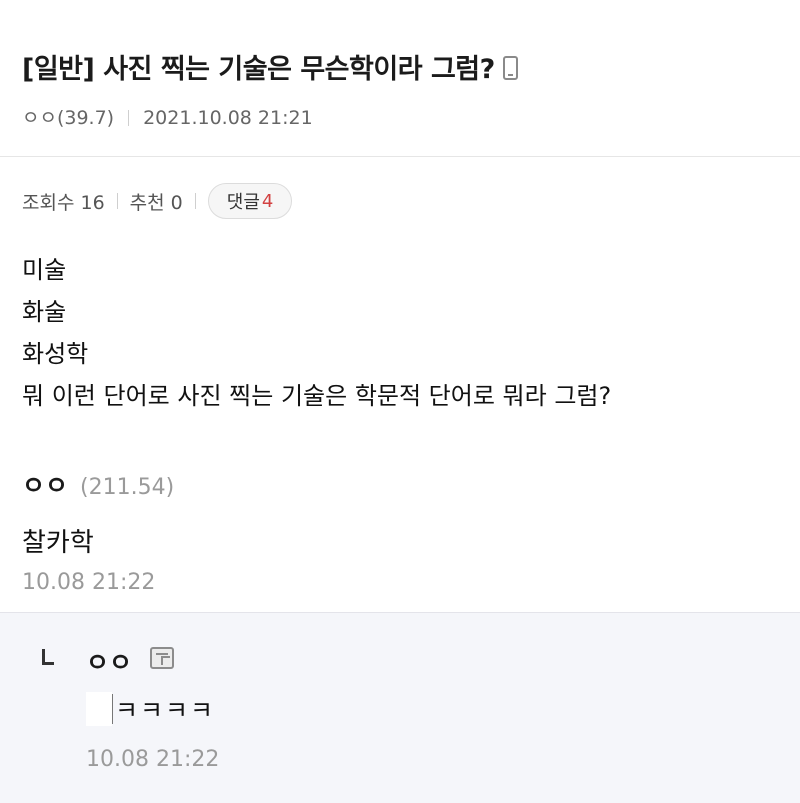  What do you see at coordinates (127, 487) in the screenshot?
I see `comment-ip: (211.54)` at bounding box center [127, 487].